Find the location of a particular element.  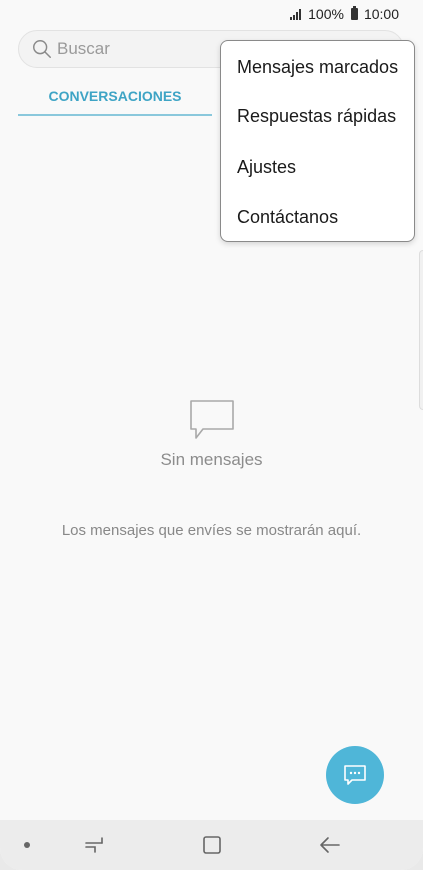

signal-icon is located at coordinates (296, 14).